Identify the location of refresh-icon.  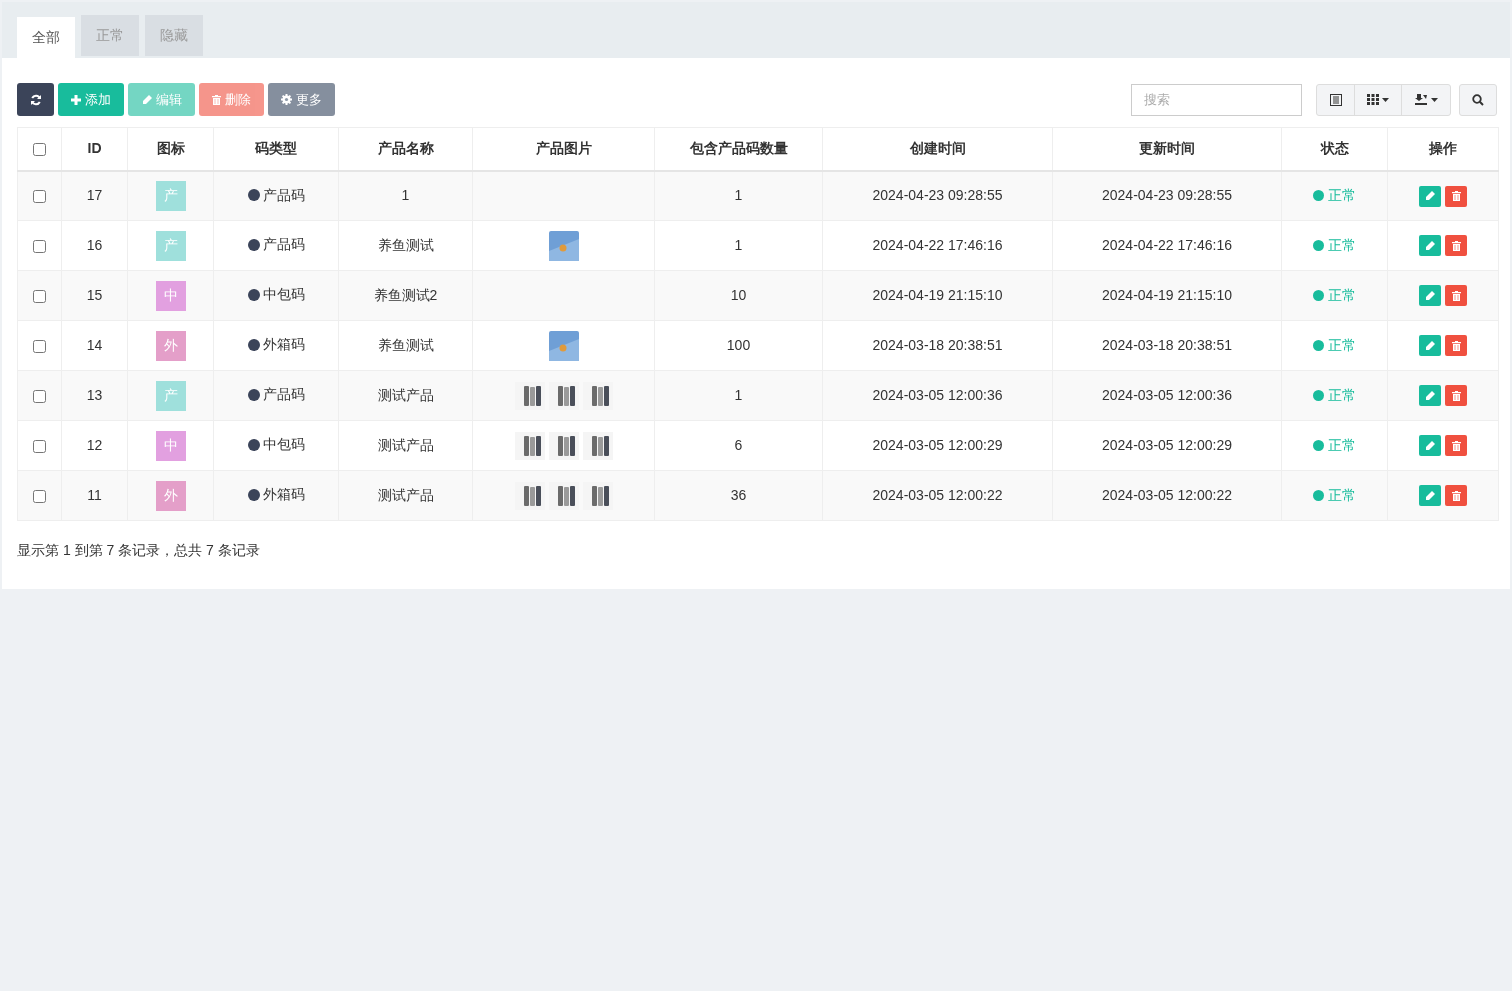
(35, 99).